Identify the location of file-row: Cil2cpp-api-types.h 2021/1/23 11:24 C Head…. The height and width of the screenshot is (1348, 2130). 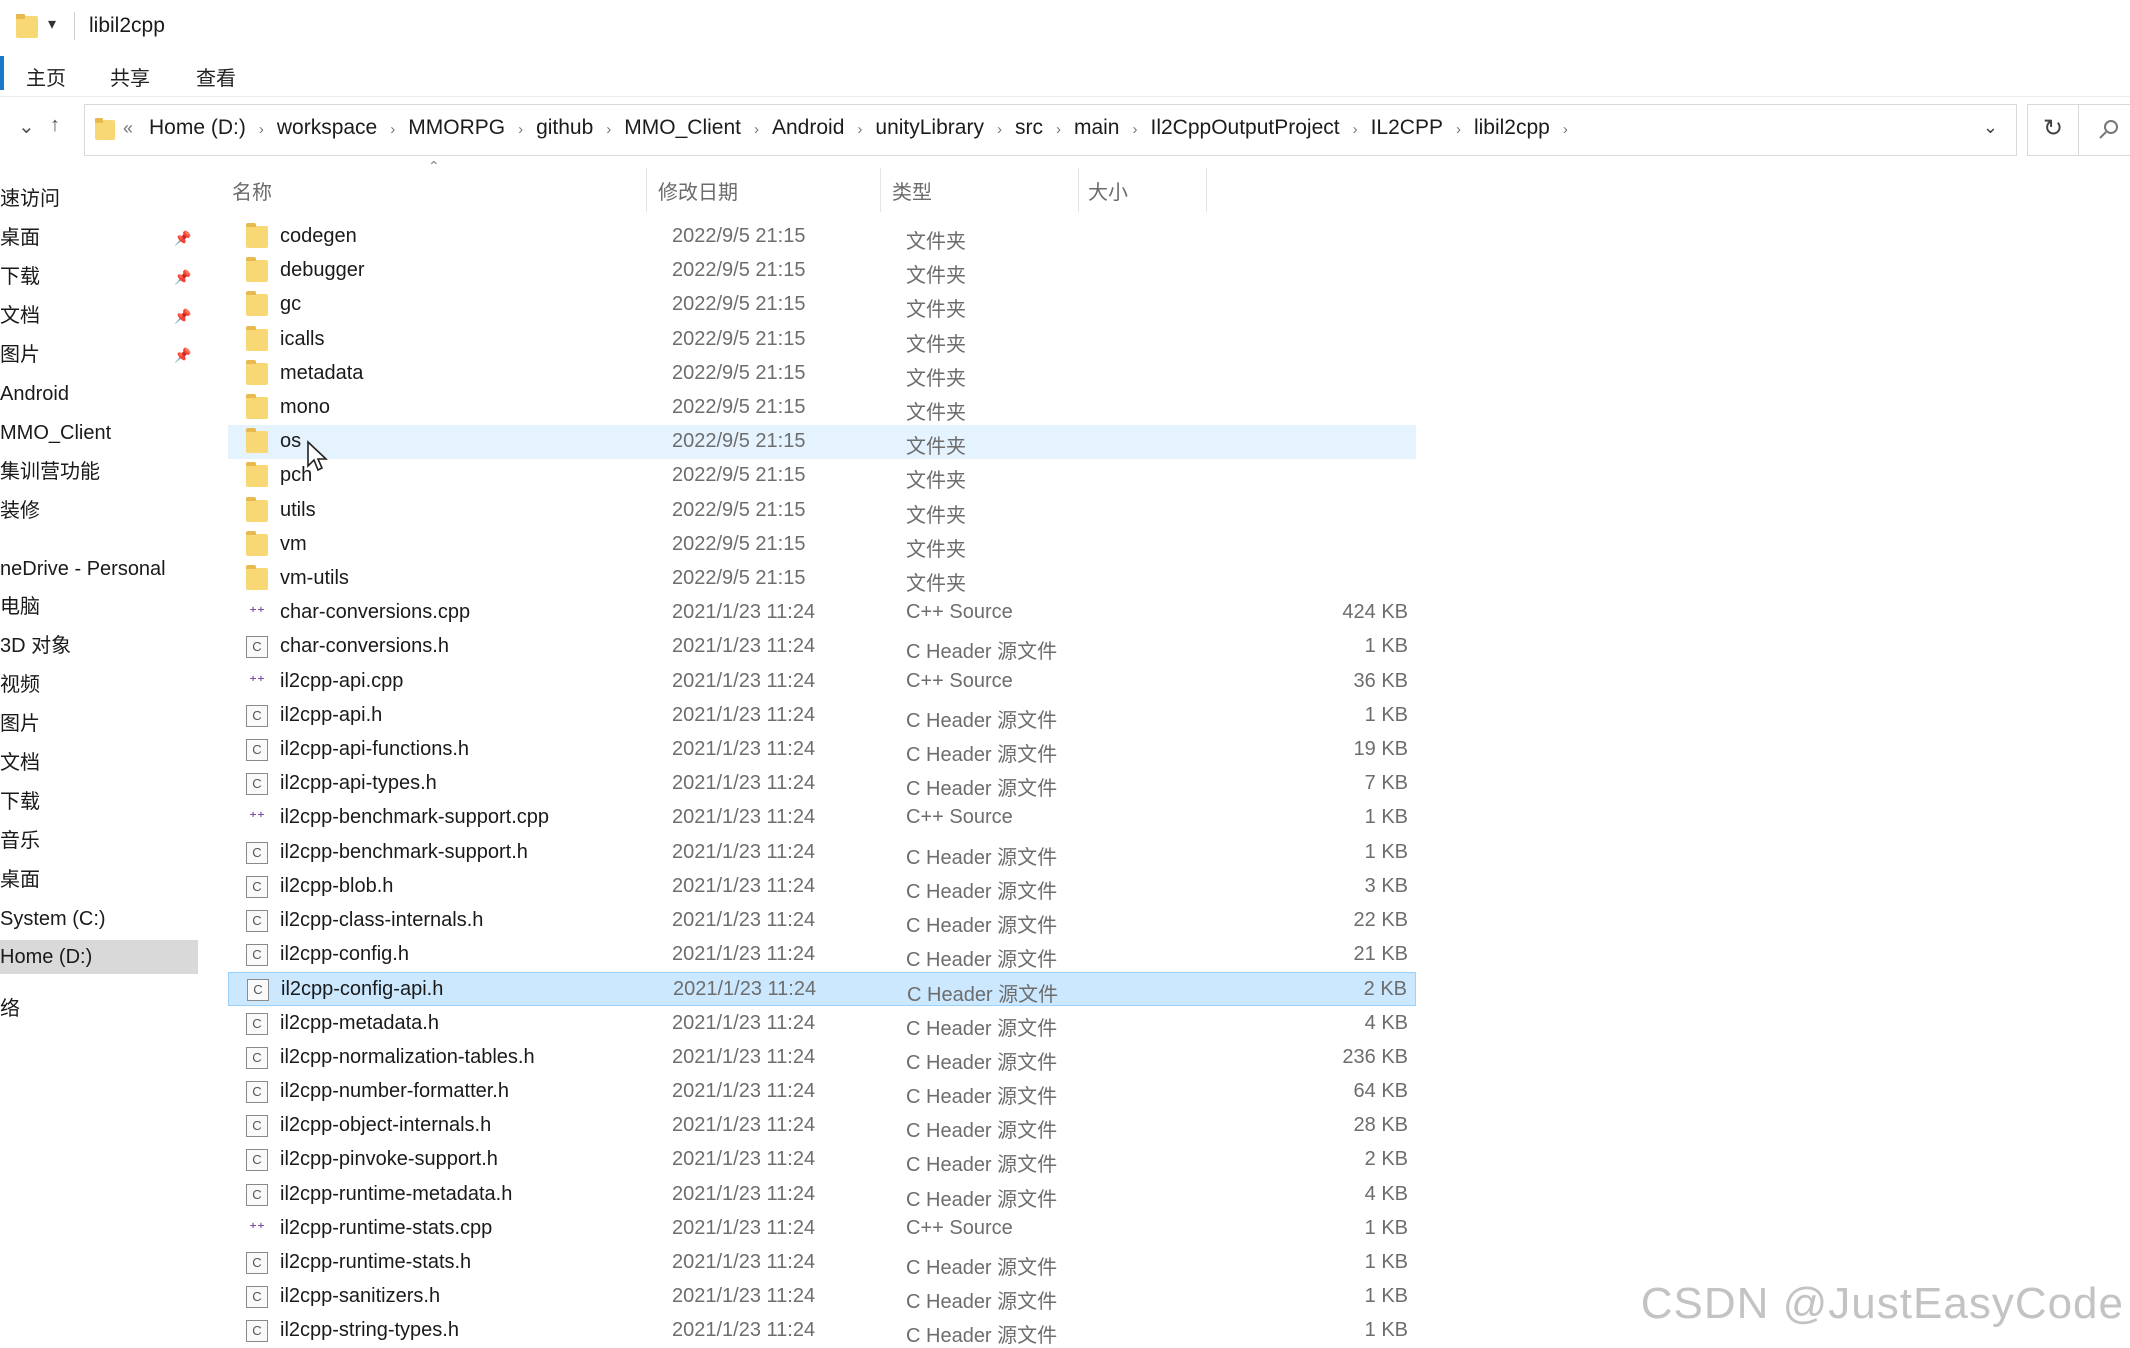
(822, 784).